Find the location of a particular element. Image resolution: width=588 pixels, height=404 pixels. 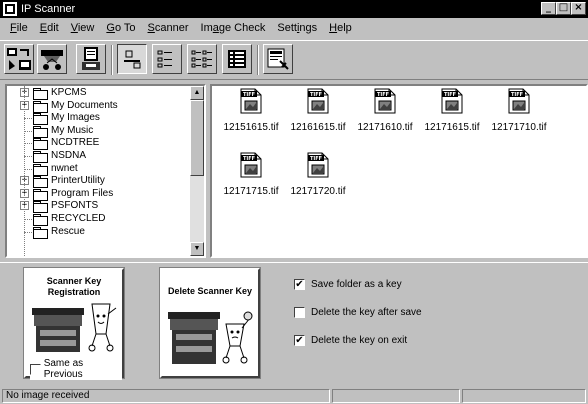

same-as-previous-checkbox: Same as Previous is located at coordinates (76, 369).